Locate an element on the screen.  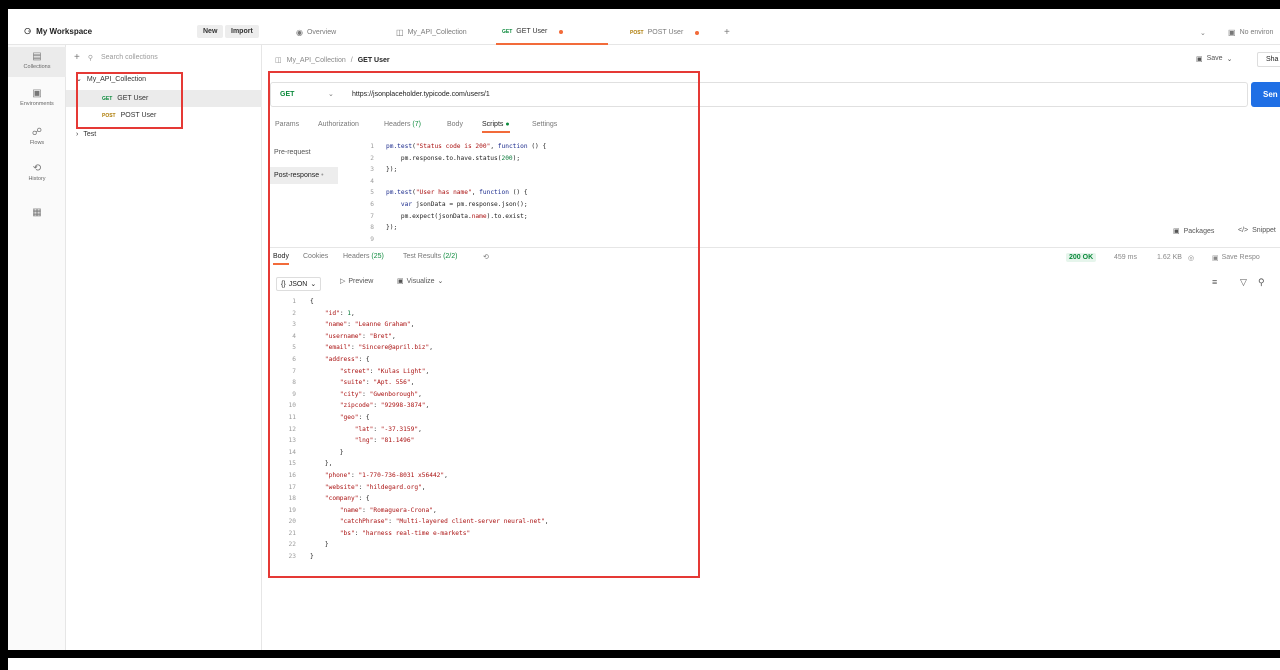
flows-icon: ☍ is located at coordinates (37, 132).